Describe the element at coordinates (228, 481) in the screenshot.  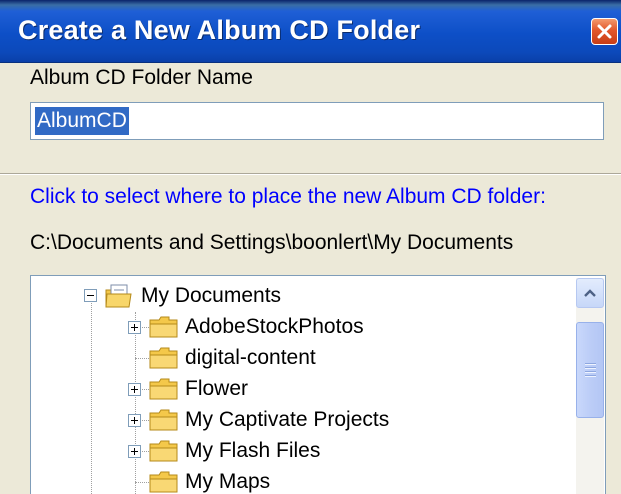
I see `tree-item-label: My Maps` at that location.